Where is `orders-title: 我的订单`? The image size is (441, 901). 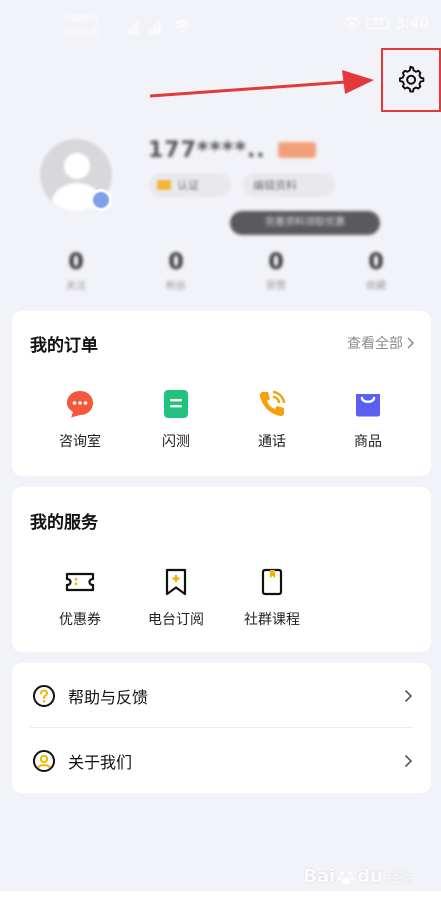 orders-title: 我的订单 is located at coordinates (64, 346).